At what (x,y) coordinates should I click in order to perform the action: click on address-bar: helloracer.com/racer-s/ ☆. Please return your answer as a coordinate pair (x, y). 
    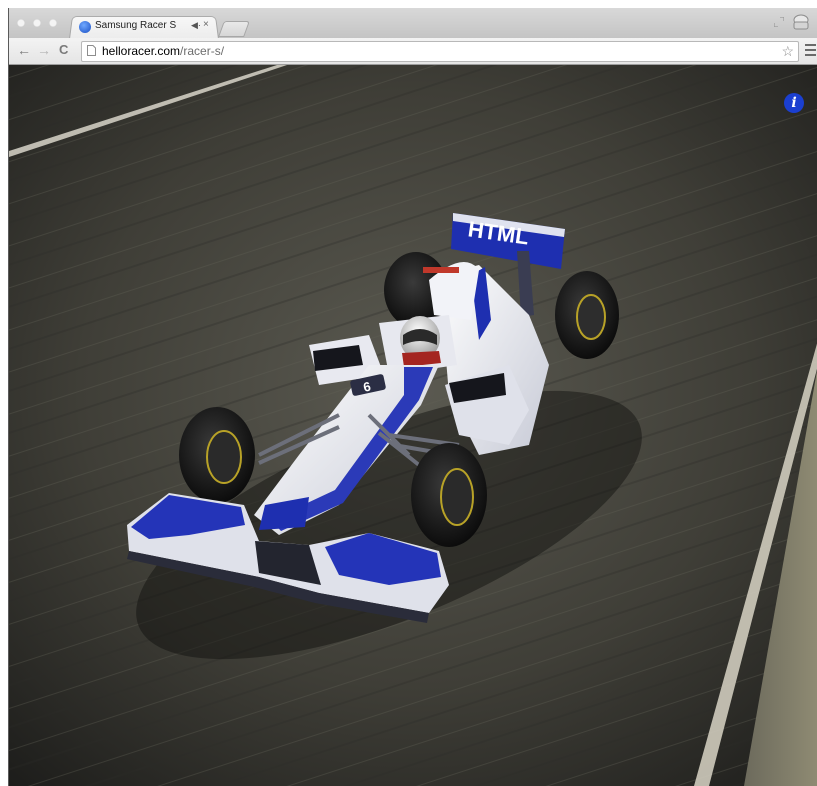
    Looking at the image, I should click on (440, 51).